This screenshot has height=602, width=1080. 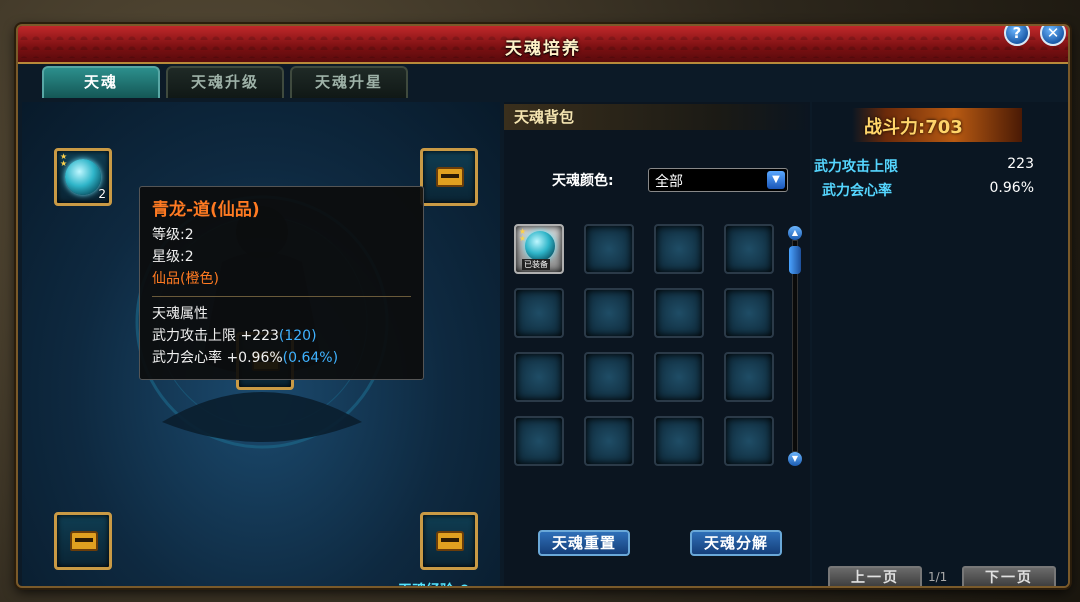 I want to click on tooltip-attr-header: 天魂属性, so click(x=180, y=314).